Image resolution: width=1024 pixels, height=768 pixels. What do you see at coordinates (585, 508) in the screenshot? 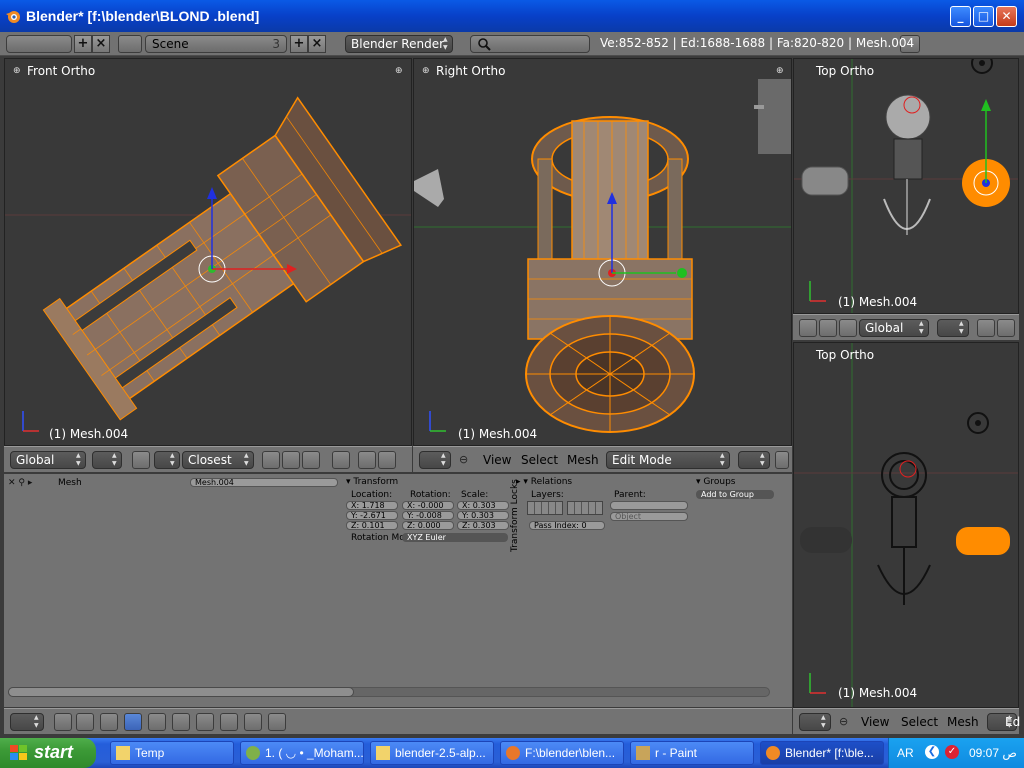
I see `layers-grid-b` at bounding box center [585, 508].